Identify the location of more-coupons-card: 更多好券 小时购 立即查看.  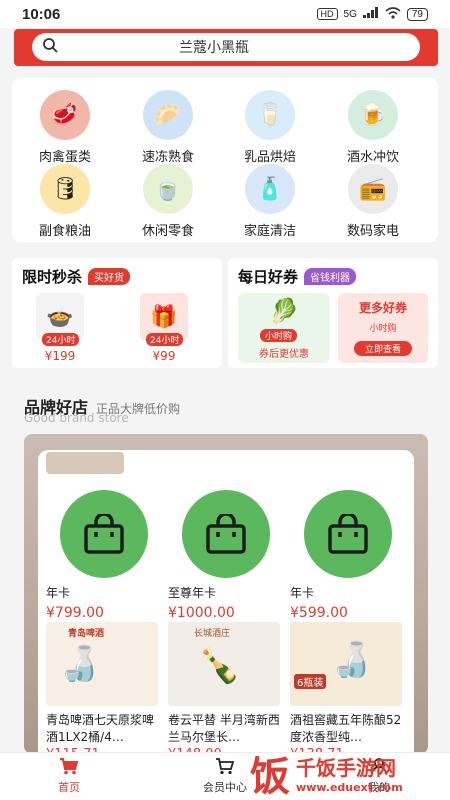
(383, 328).